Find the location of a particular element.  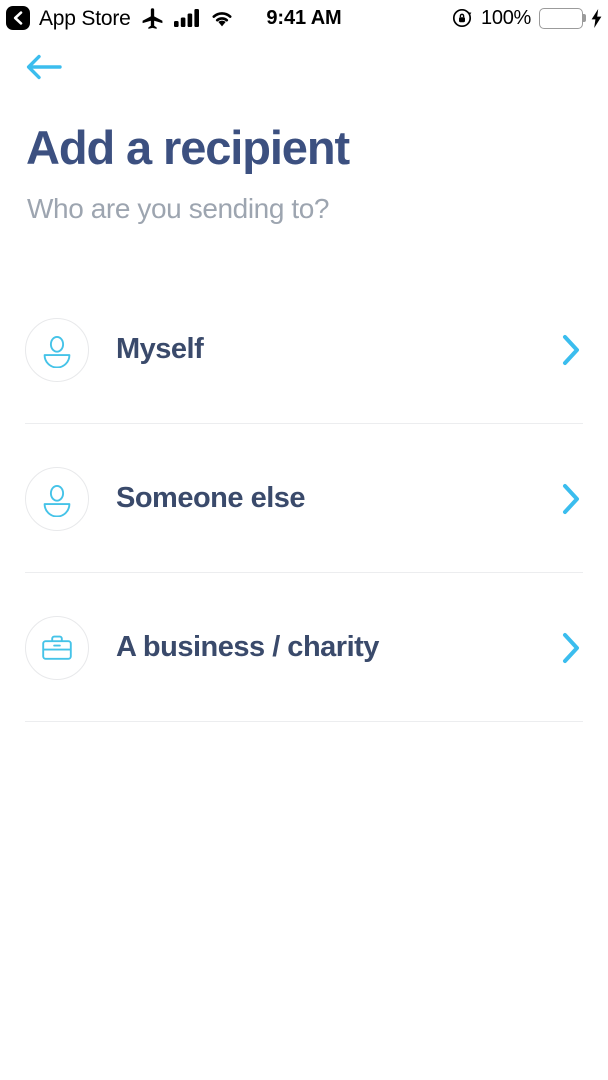

arrow-left-icon is located at coordinates (44, 67).